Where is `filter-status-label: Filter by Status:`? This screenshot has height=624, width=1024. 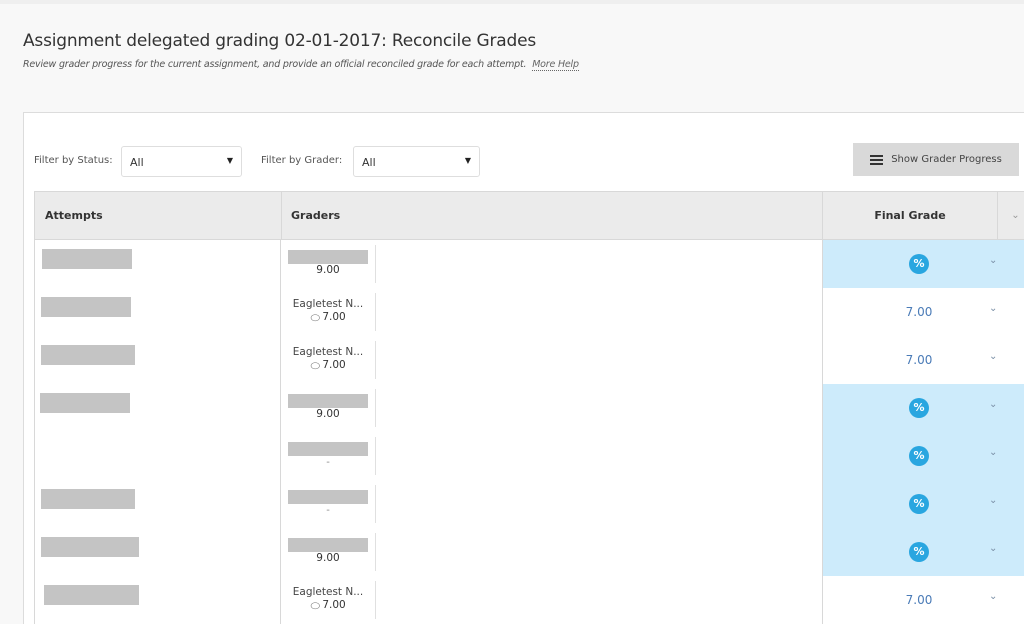
filter-status-label: Filter by Status: is located at coordinates (73, 160).